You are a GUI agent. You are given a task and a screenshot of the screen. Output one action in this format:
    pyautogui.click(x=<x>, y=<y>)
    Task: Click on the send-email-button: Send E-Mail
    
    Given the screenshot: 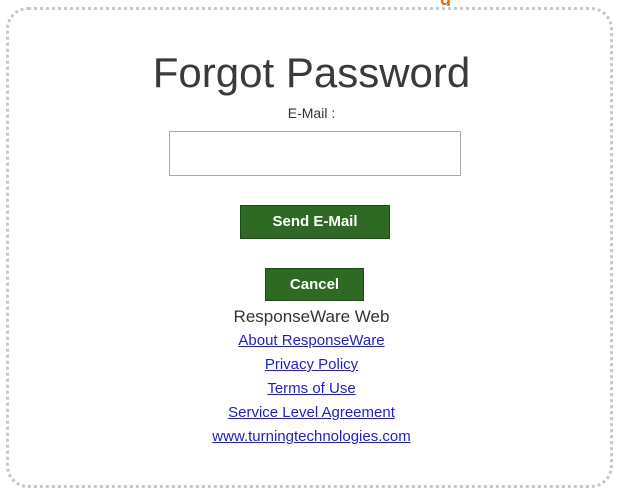 What is the action you would take?
    pyautogui.click(x=315, y=222)
    